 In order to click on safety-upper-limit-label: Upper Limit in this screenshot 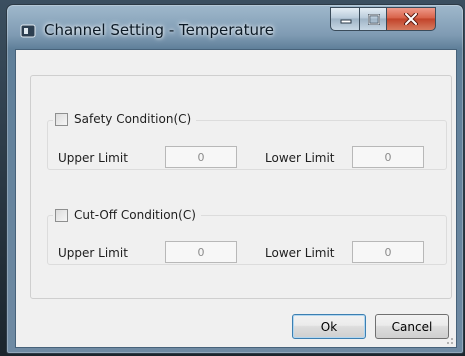, I will do `click(93, 158)`.